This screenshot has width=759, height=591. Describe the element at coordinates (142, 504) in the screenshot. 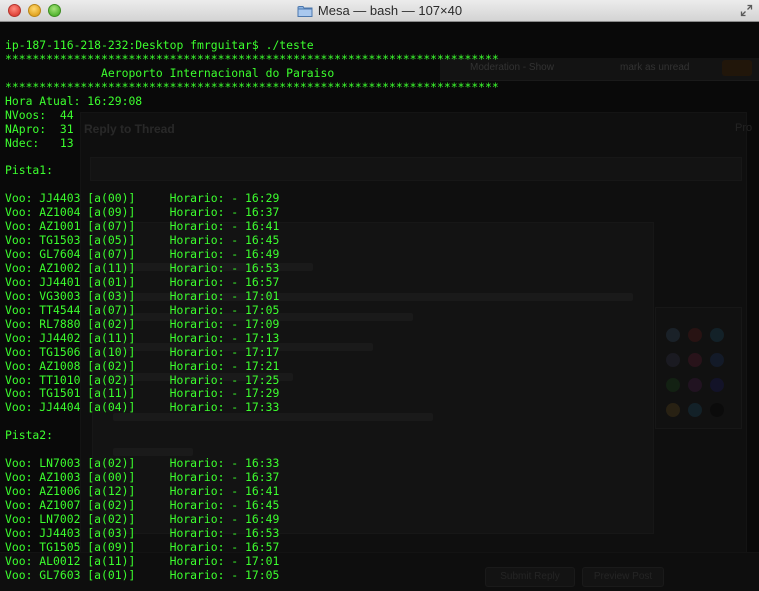

I see `terminal-line: Voo: AZ1007 [a(02)] Horario: - 16:45` at that location.